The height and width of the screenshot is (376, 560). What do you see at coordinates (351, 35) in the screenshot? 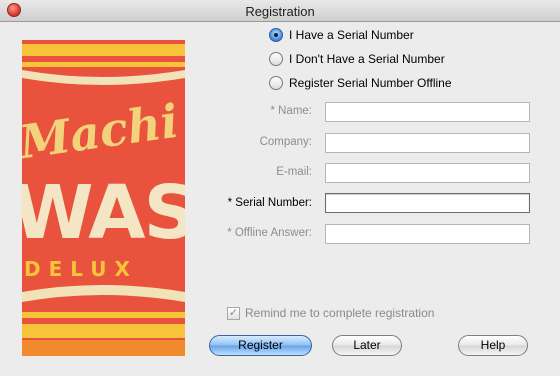
I see `option-have-serial-label: I Have a Serial Number` at bounding box center [351, 35].